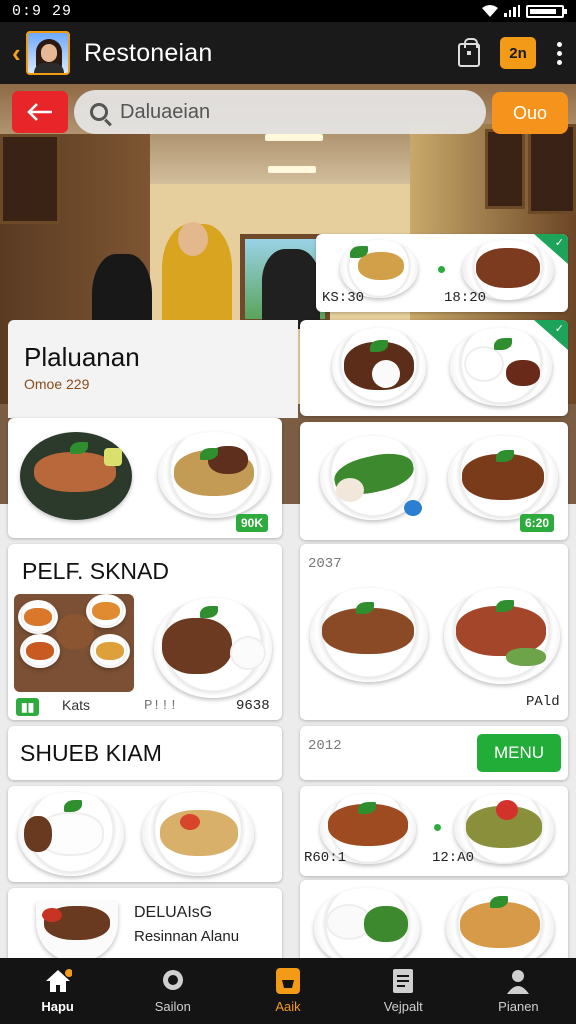 This screenshot has width=576, height=1024. I want to click on price-label: P!!!, so click(161, 706).